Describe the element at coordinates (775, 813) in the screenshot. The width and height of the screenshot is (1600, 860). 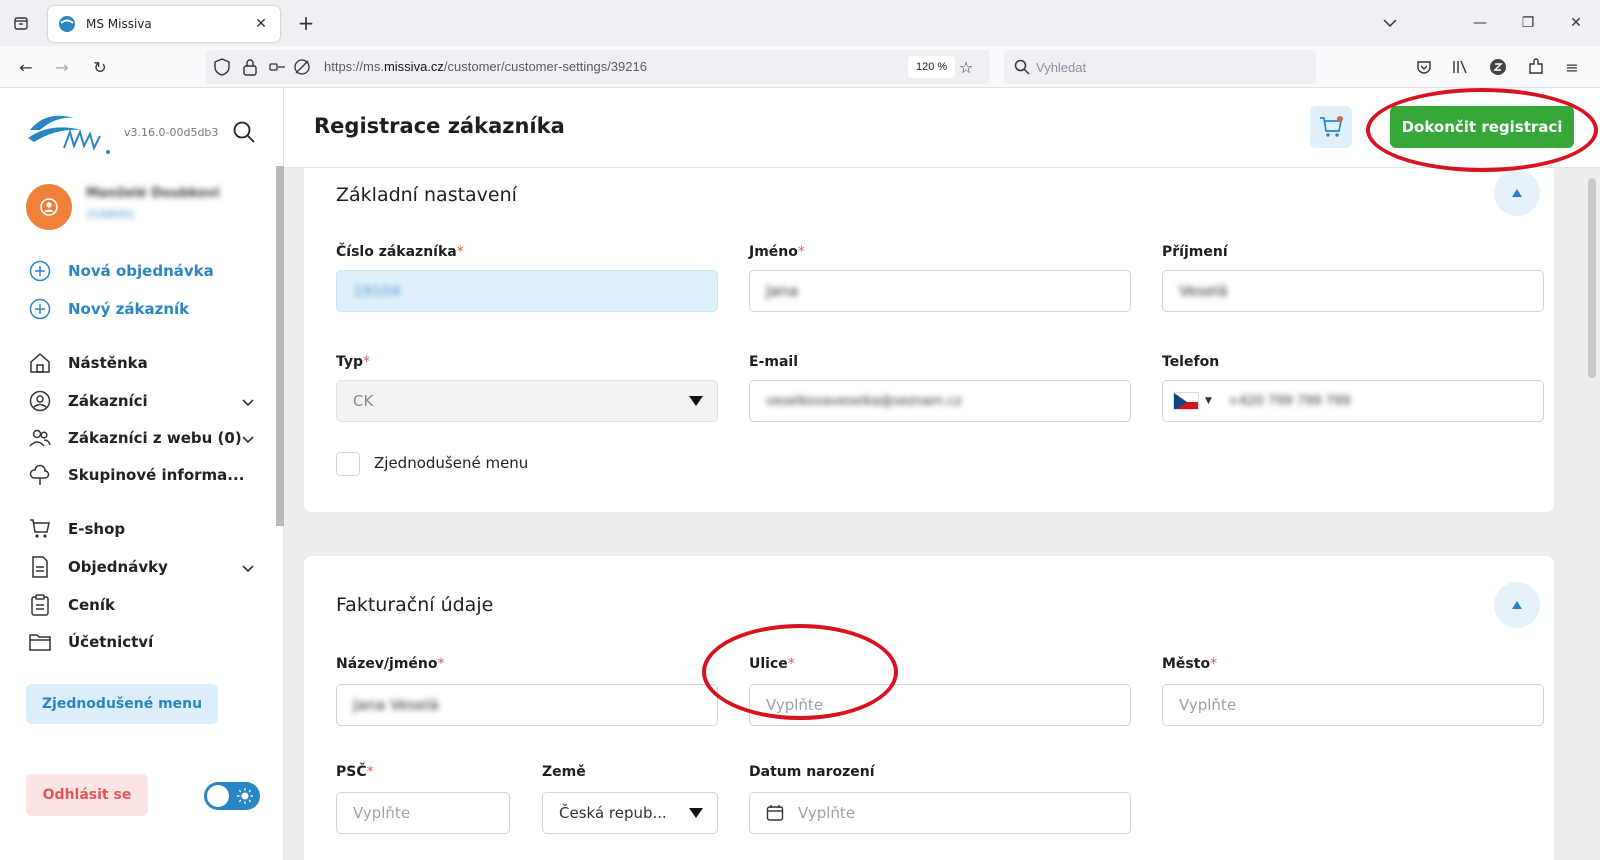
I see `calendar-icon` at that location.